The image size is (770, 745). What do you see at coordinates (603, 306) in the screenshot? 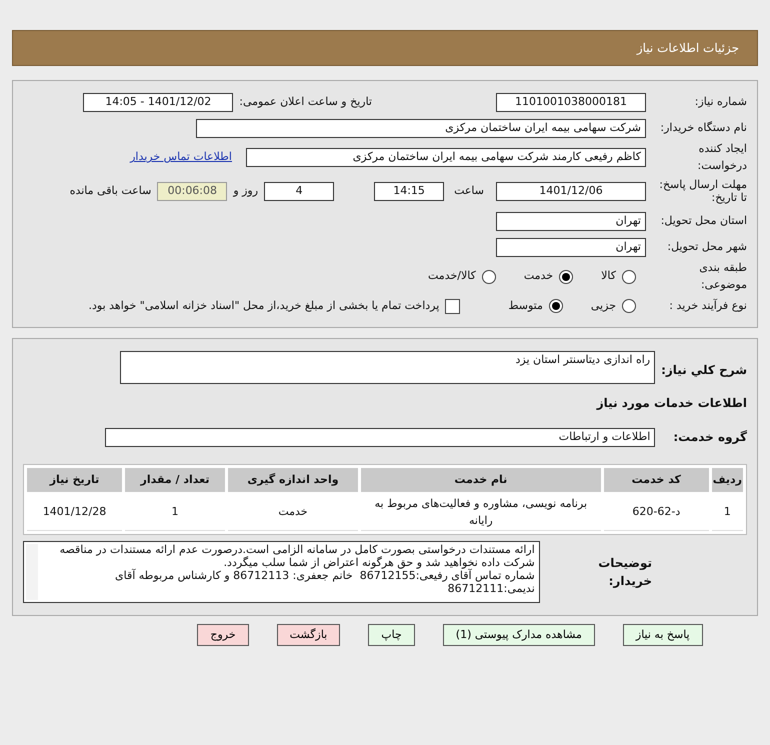
I see `radio-label: جزیی` at bounding box center [603, 306].